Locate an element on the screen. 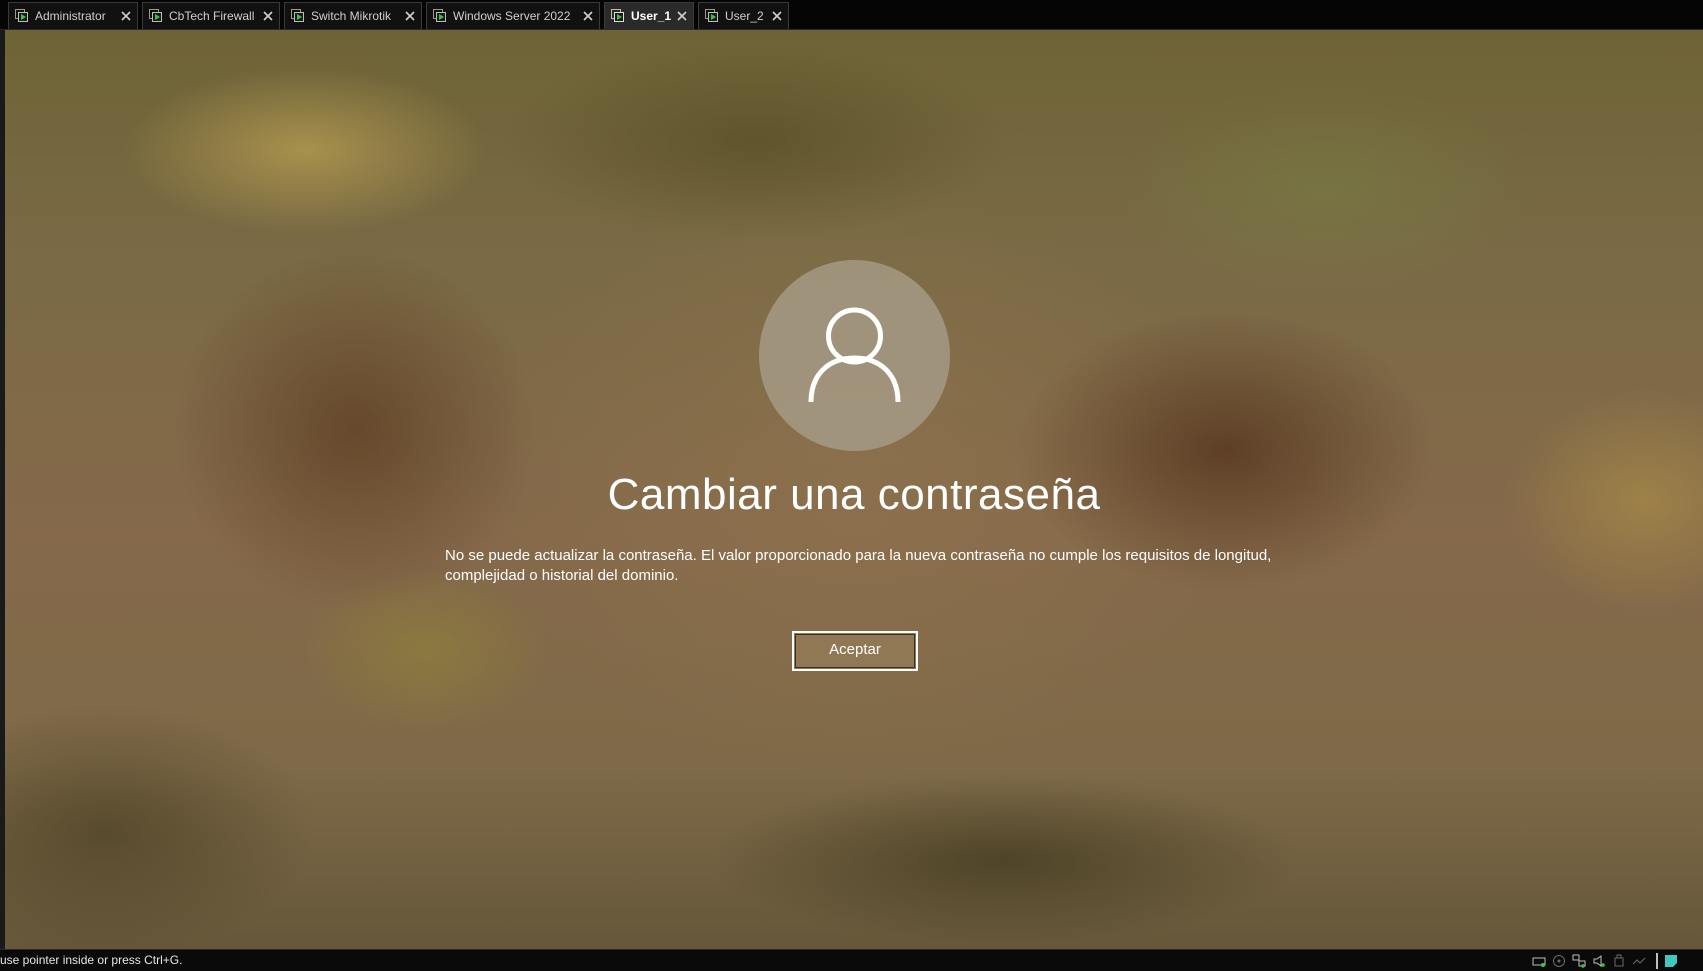 The width and height of the screenshot is (1703, 971). user-icon is located at coordinates (854, 355).